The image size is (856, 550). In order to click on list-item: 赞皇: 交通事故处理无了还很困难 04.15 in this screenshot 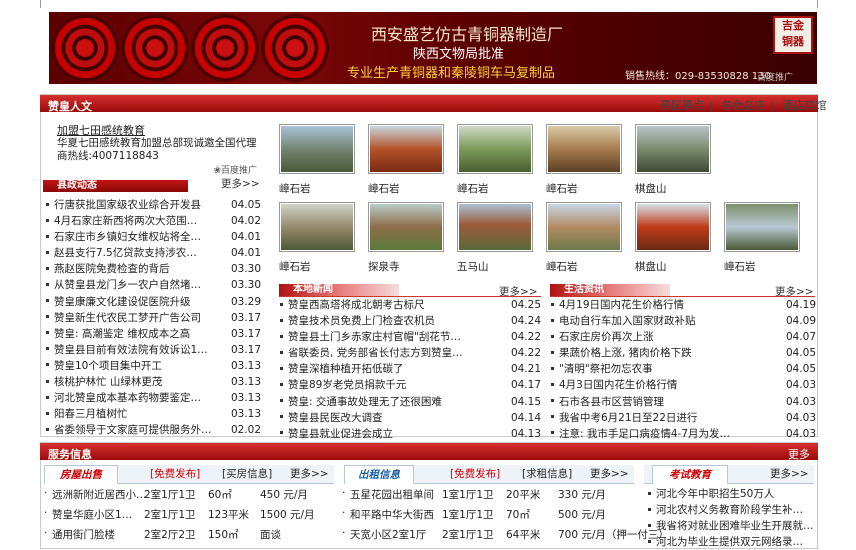, I will do `click(408, 402)`.